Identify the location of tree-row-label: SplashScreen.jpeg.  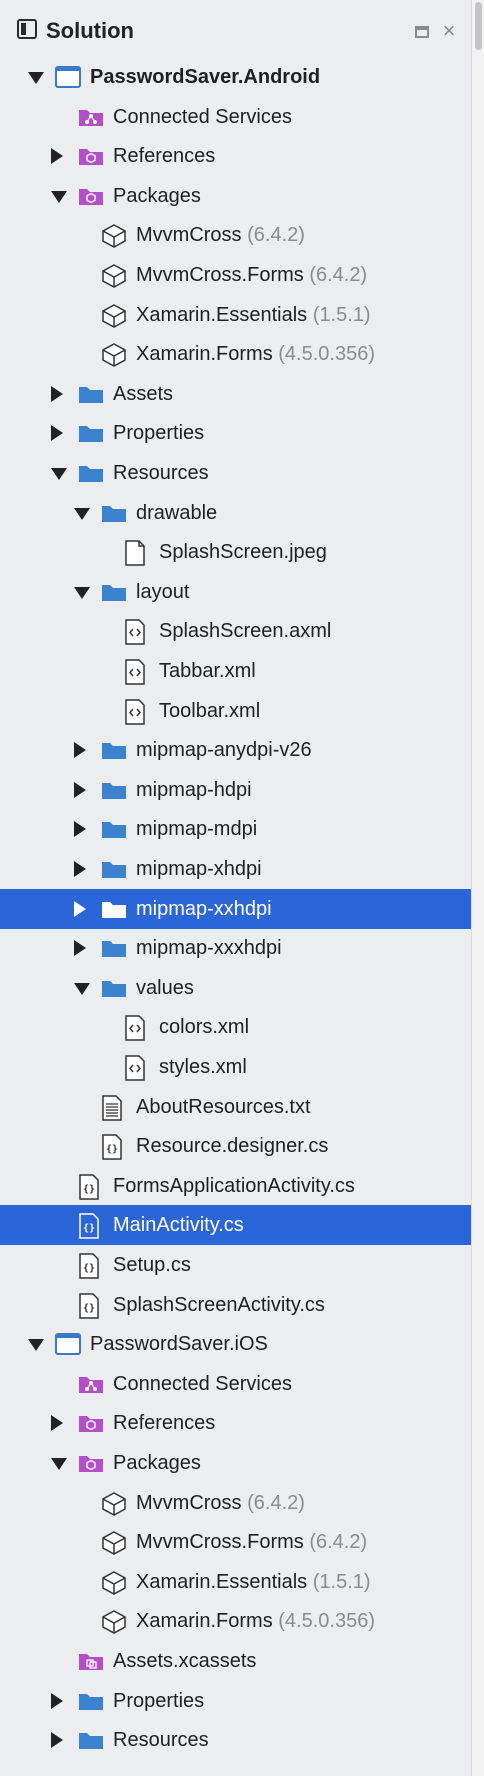
(243, 552).